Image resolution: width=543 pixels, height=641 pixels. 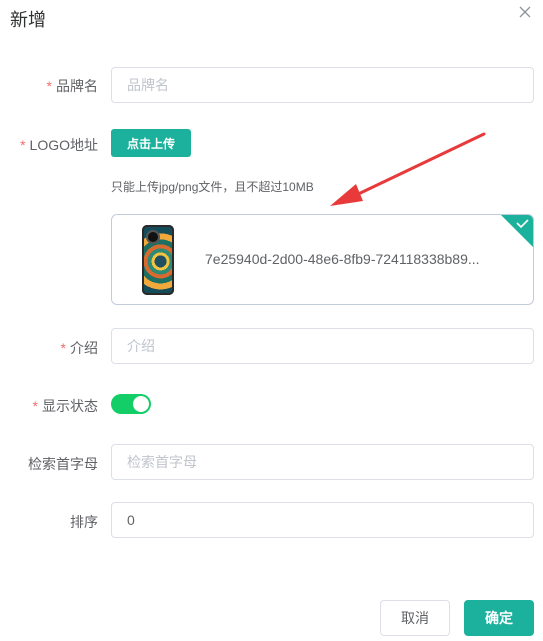 I want to click on intro-label: * 介绍, so click(x=79, y=348).